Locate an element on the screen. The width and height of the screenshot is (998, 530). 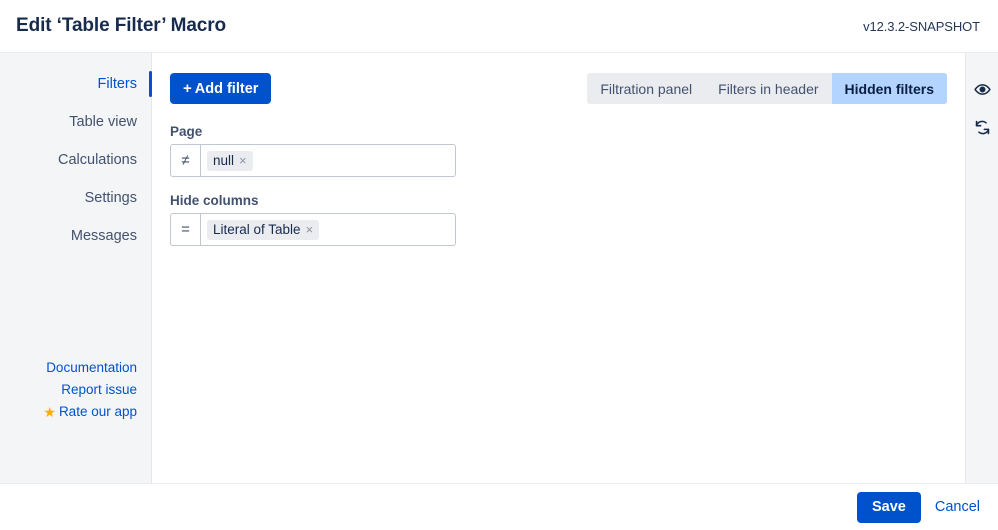
filter-label: Page is located at coordinates (186, 131).